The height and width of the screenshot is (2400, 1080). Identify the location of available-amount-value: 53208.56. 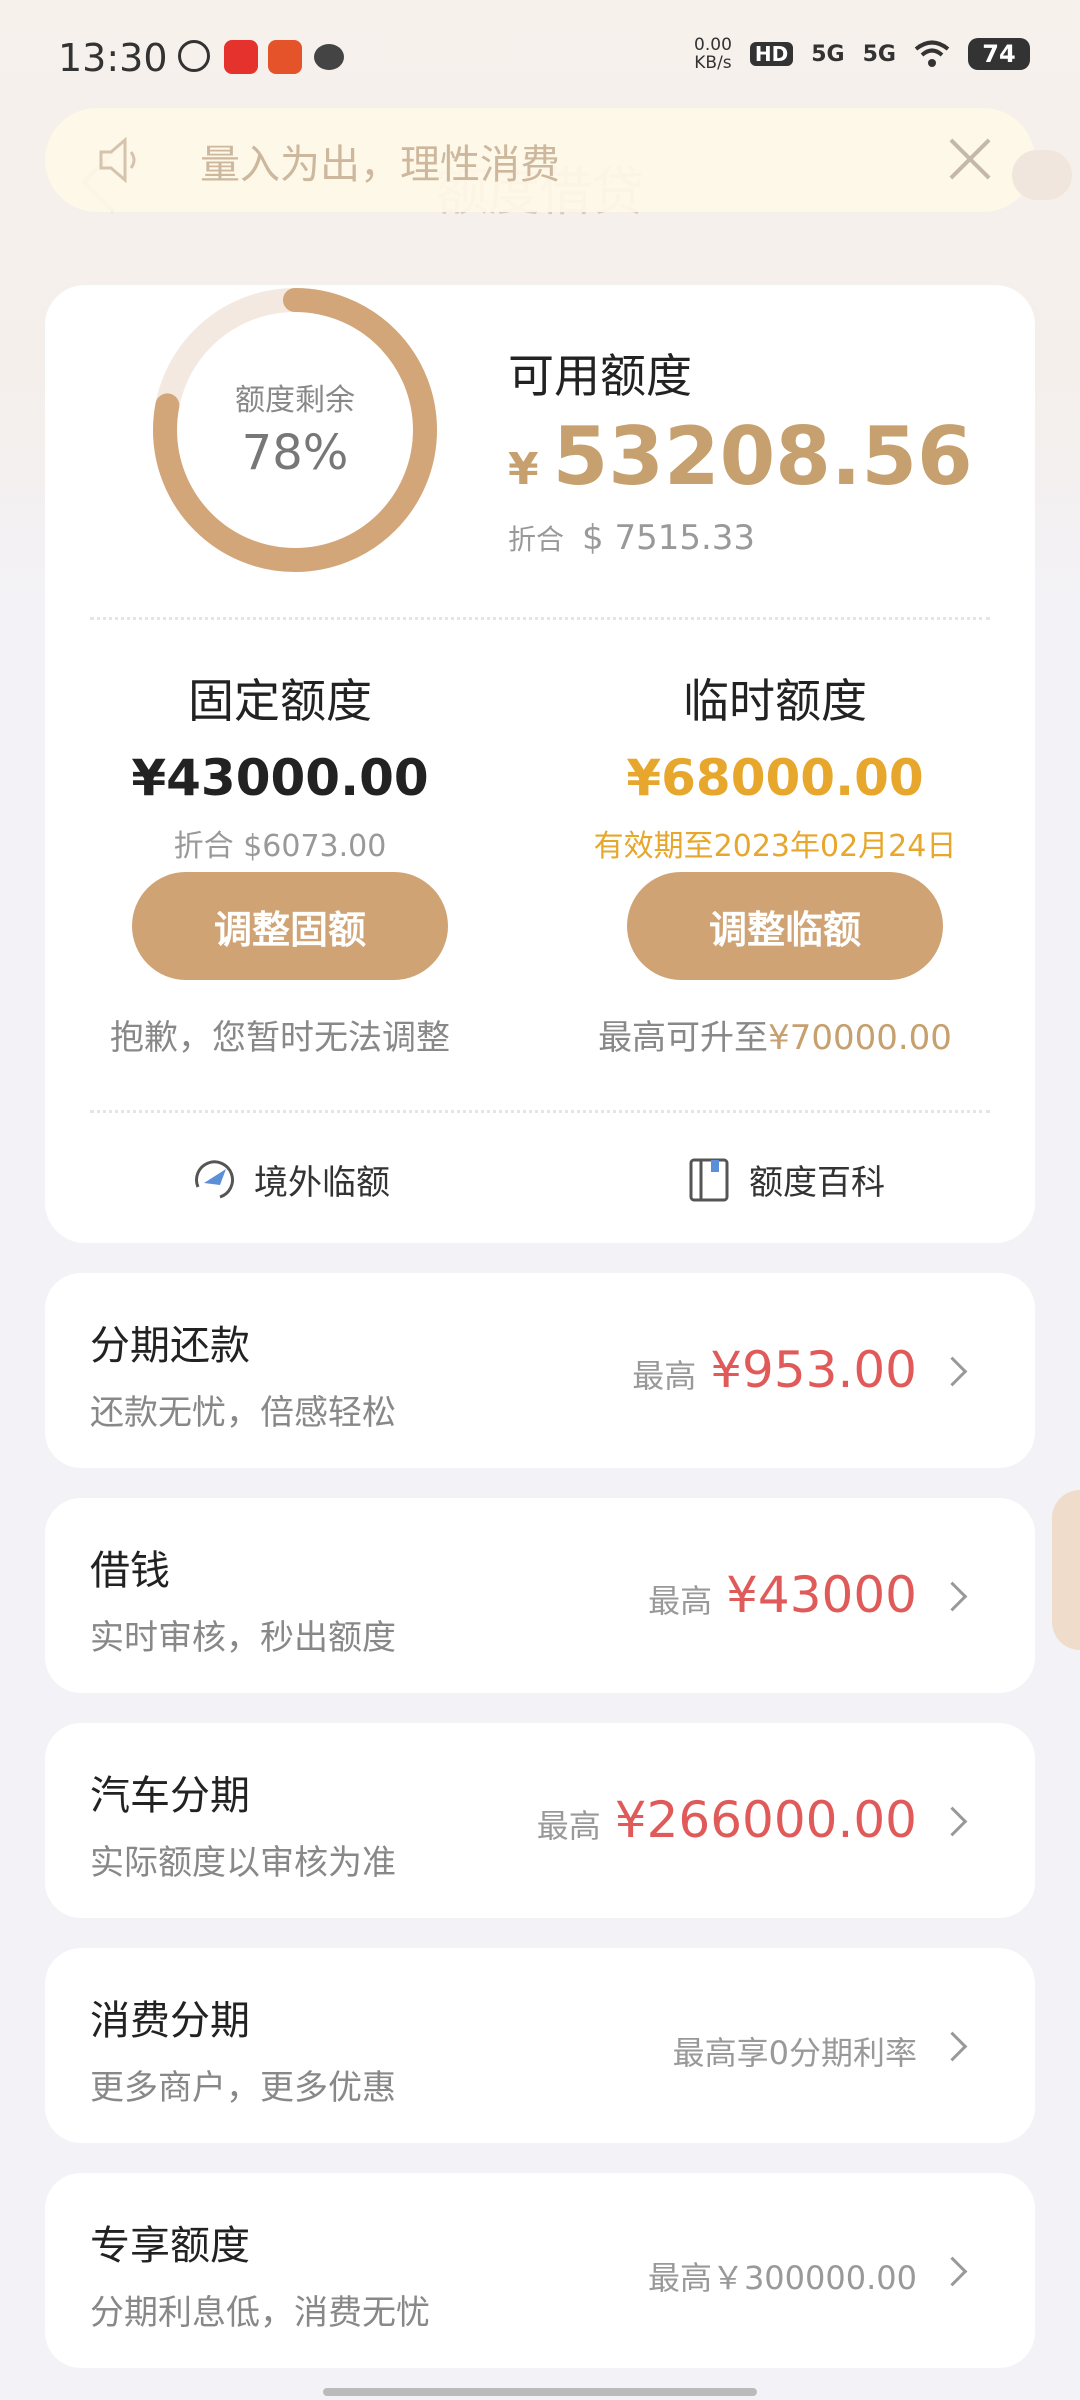
(762, 456).